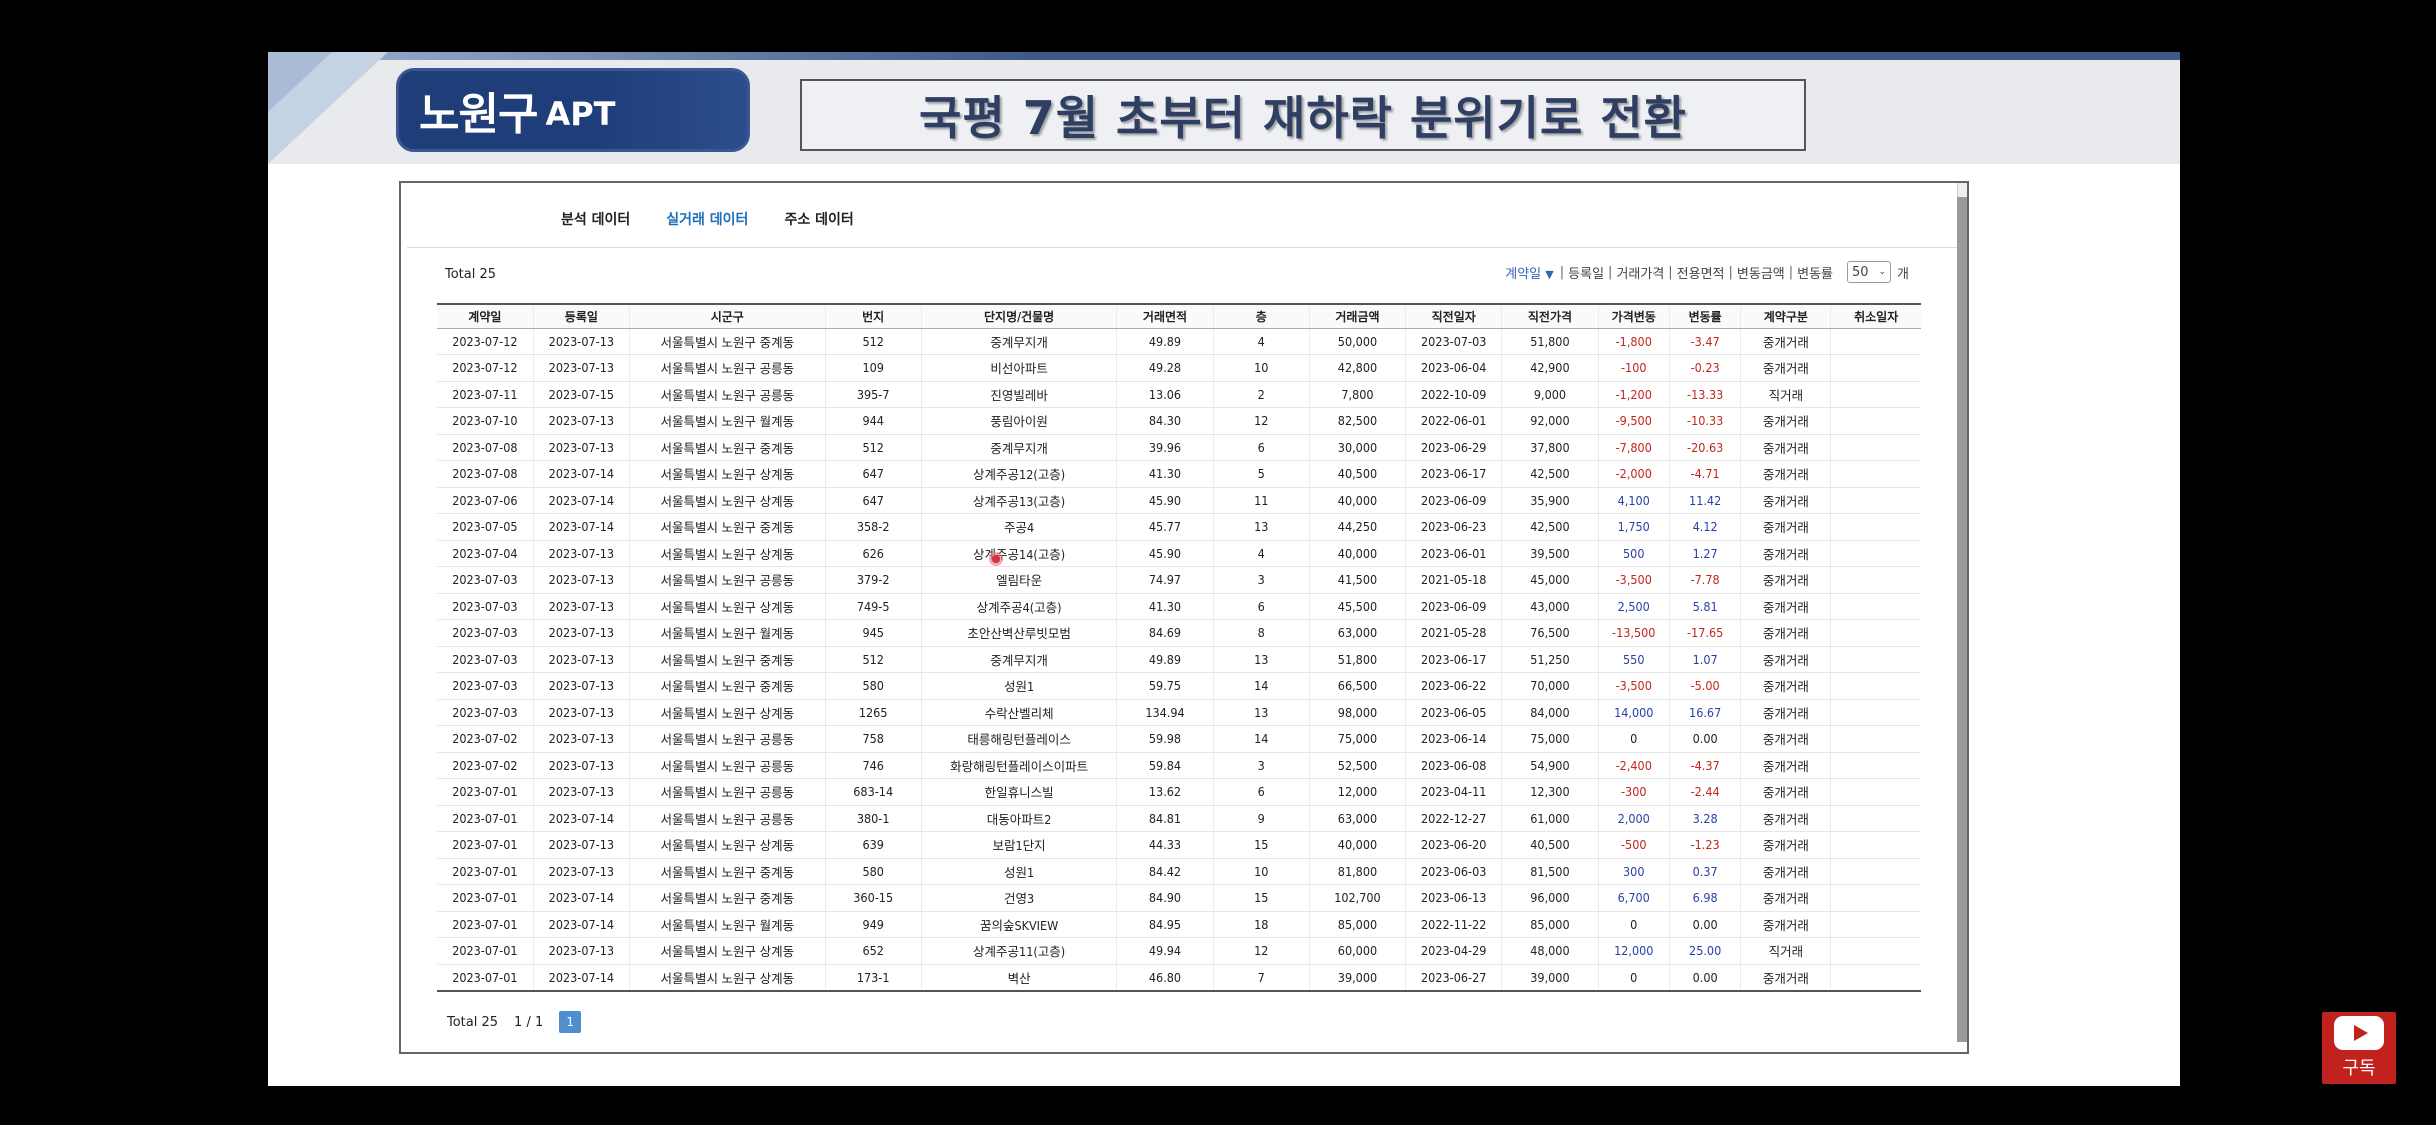  Describe the element at coordinates (1633, 553) in the screenshot. I see `table-cell: 500` at that location.